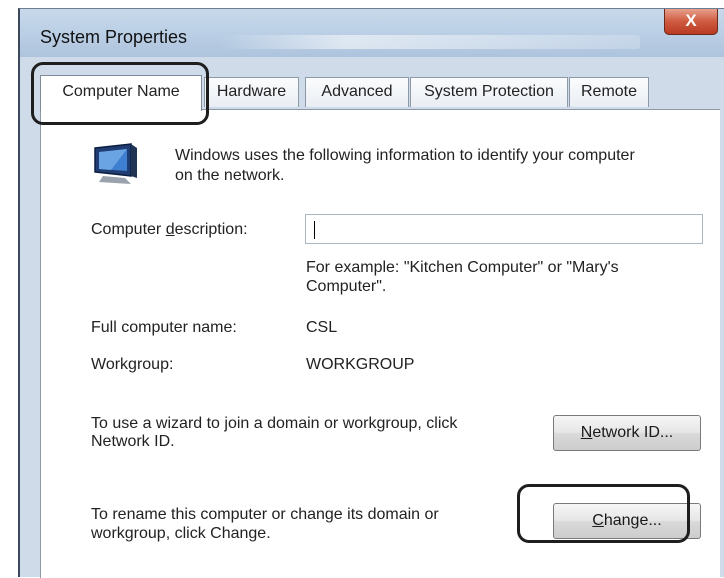  Describe the element at coordinates (598, 520) in the screenshot. I see `access-key: C` at that location.